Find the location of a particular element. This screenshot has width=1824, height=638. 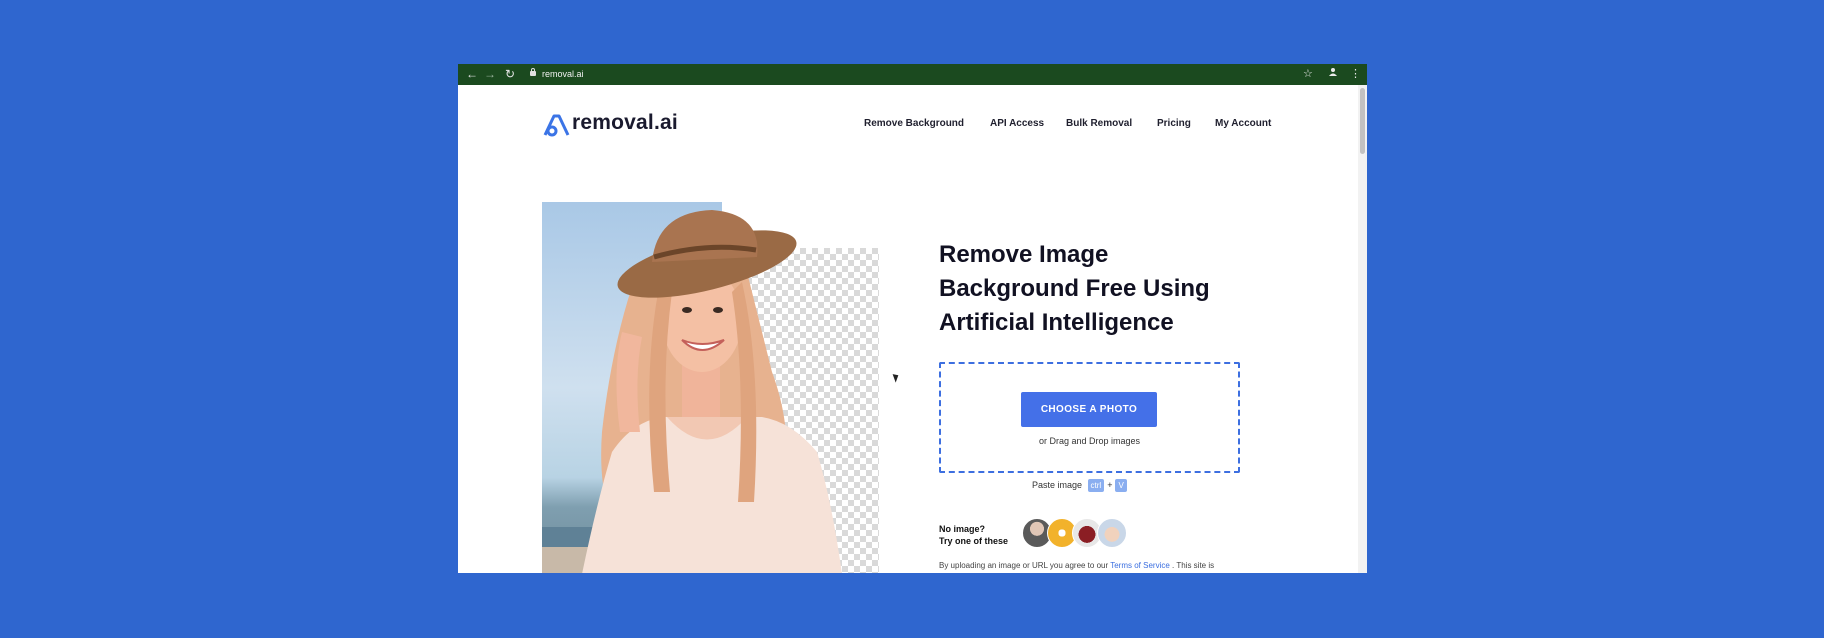

scrollbar-thumb is located at coordinates (1362, 121).